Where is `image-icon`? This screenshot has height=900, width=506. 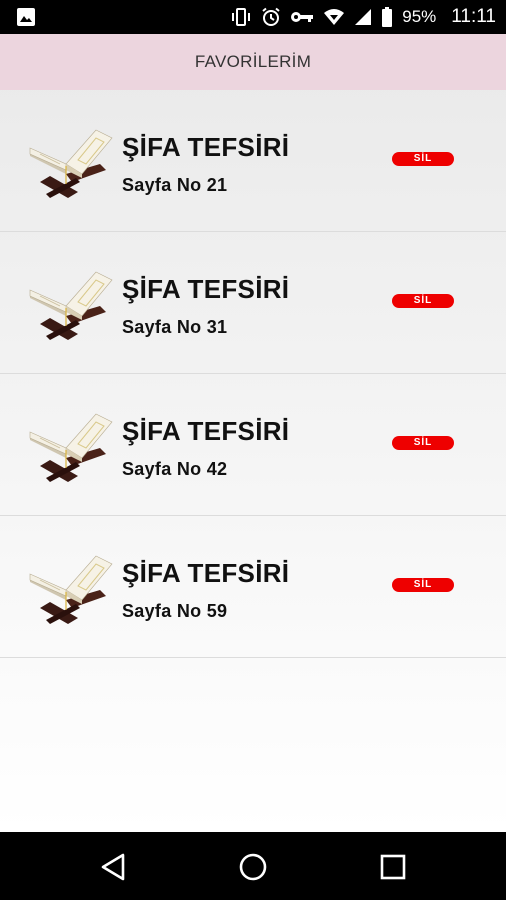
image-icon is located at coordinates (26, 19).